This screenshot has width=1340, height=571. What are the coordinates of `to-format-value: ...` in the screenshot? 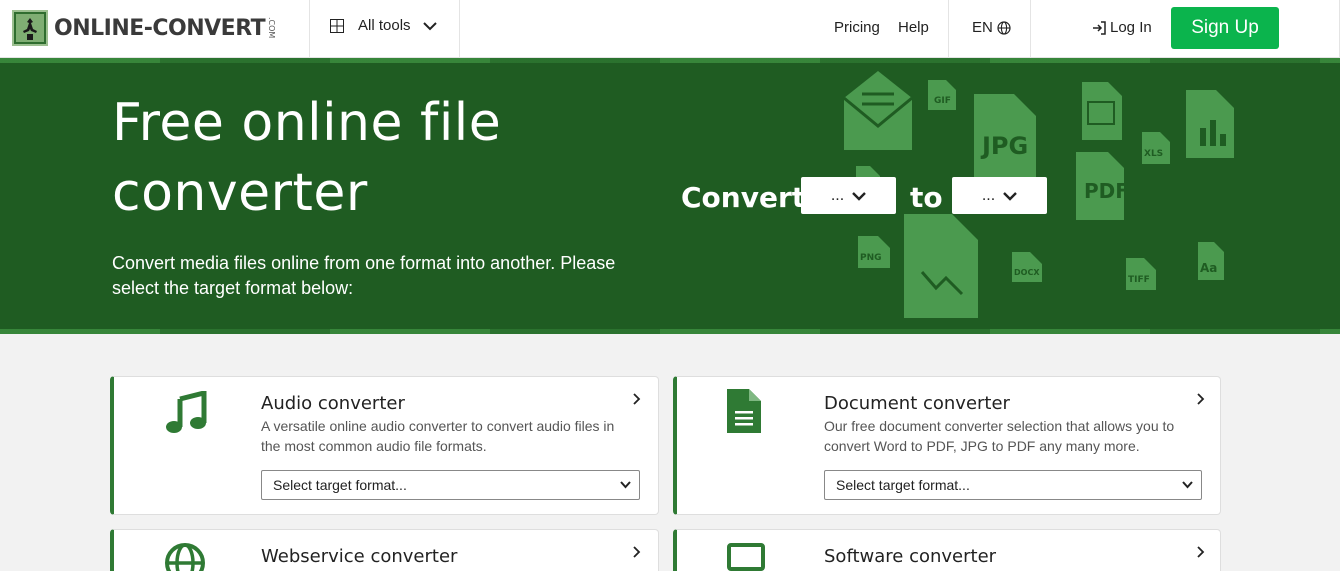 It's located at (988, 195).